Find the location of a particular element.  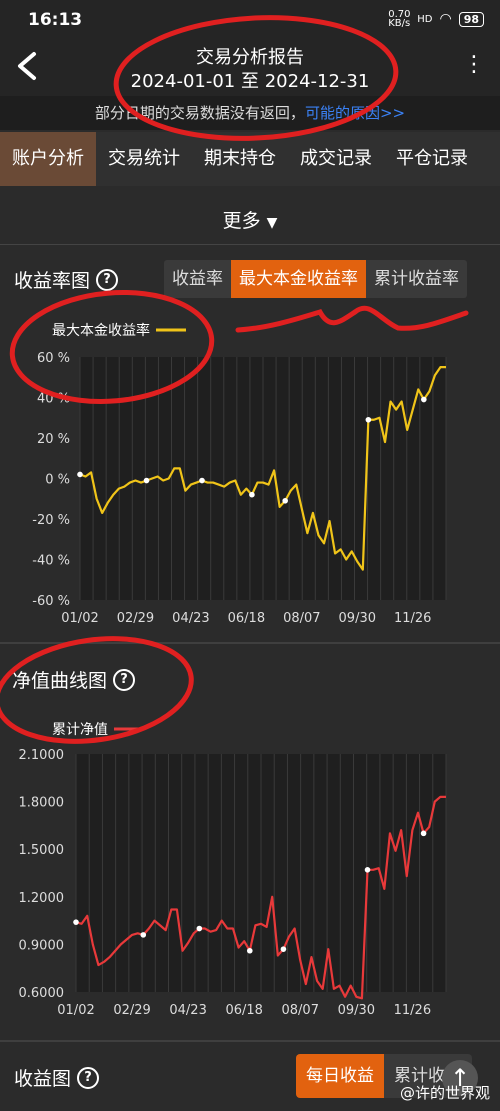

date-range: 2024-01-01 至 2024-12-31 is located at coordinates (250, 81).